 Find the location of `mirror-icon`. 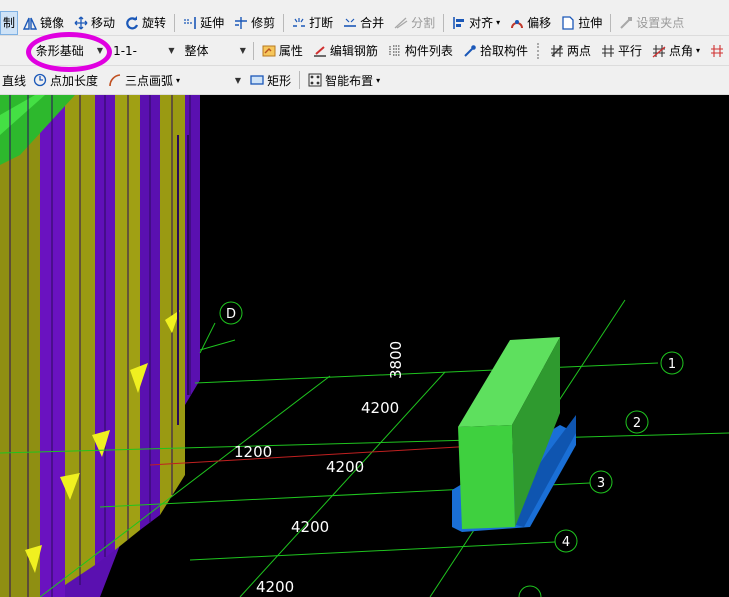

mirror-icon is located at coordinates (30, 23).